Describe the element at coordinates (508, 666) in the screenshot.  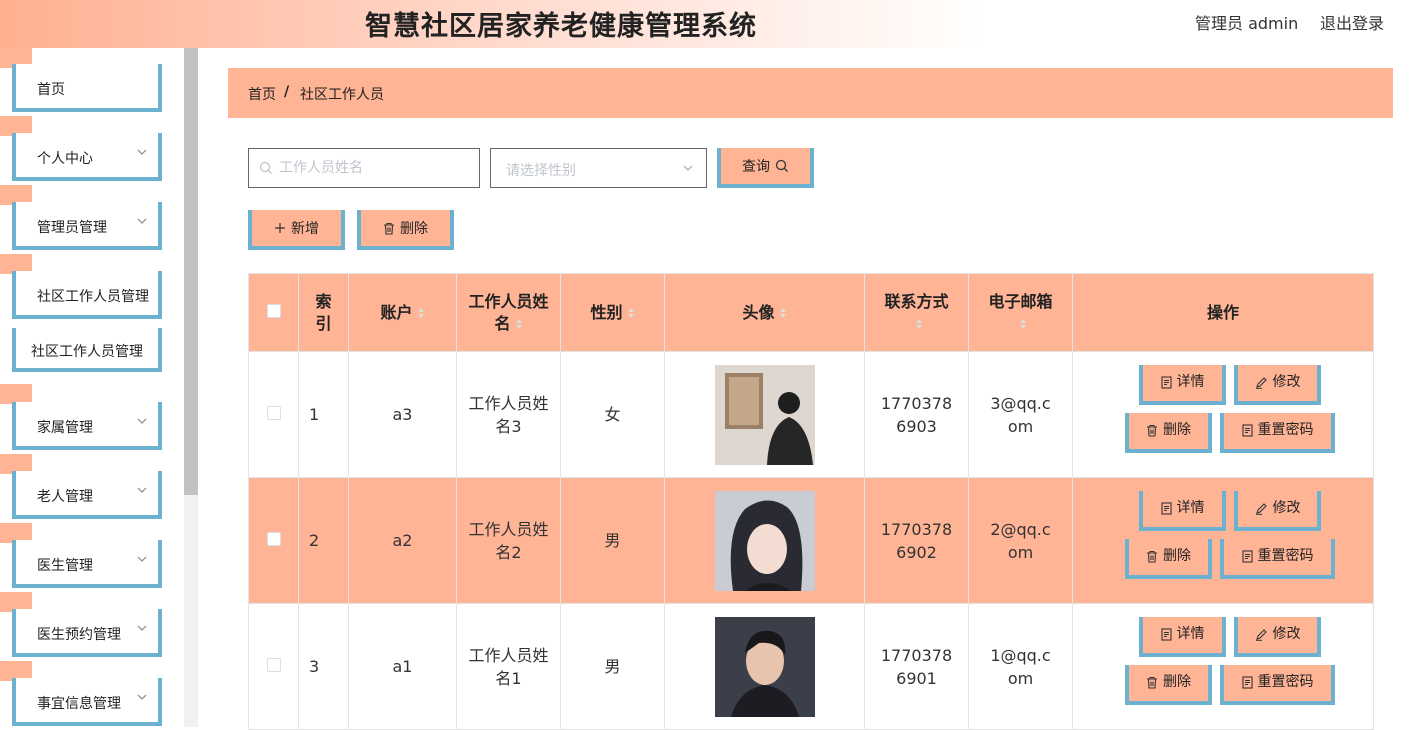
I see `cell-name: 工作人员姓名1` at that location.